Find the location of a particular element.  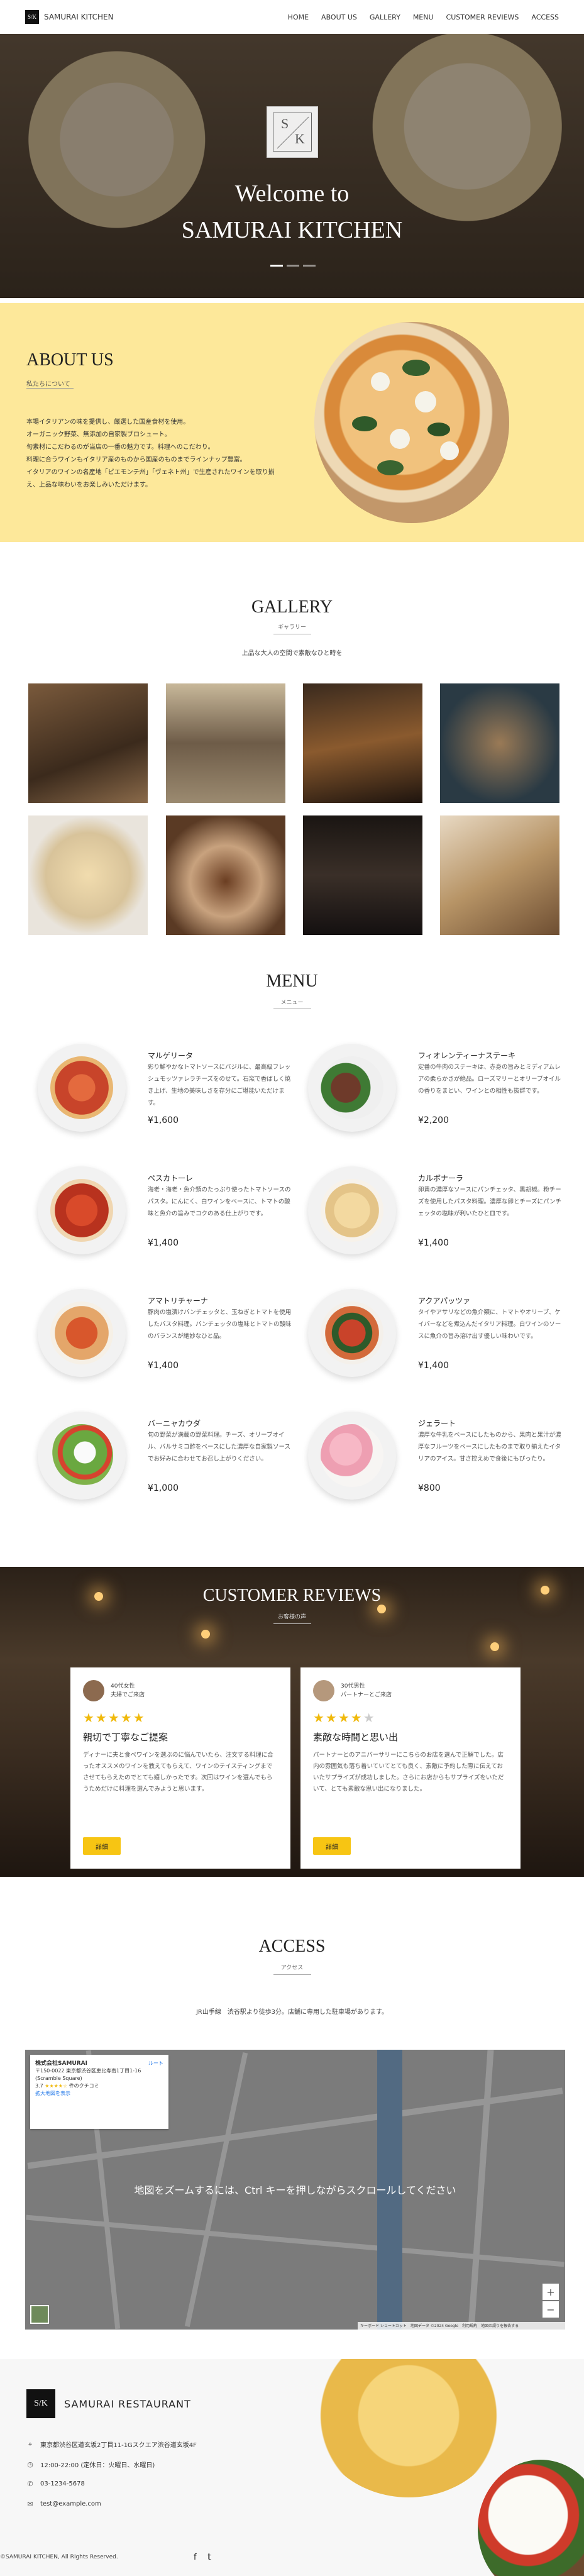

menu-item-name: ペスカトーレ is located at coordinates (171, 1178).